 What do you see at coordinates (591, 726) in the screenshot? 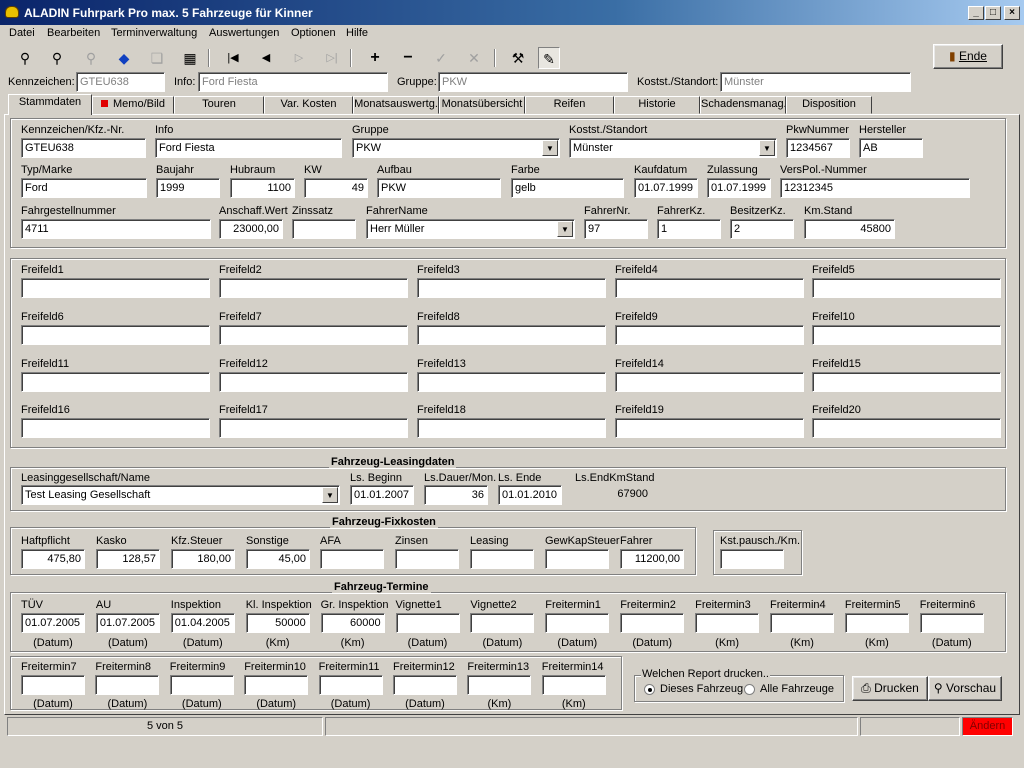
I see `status-panel-middle` at bounding box center [591, 726].